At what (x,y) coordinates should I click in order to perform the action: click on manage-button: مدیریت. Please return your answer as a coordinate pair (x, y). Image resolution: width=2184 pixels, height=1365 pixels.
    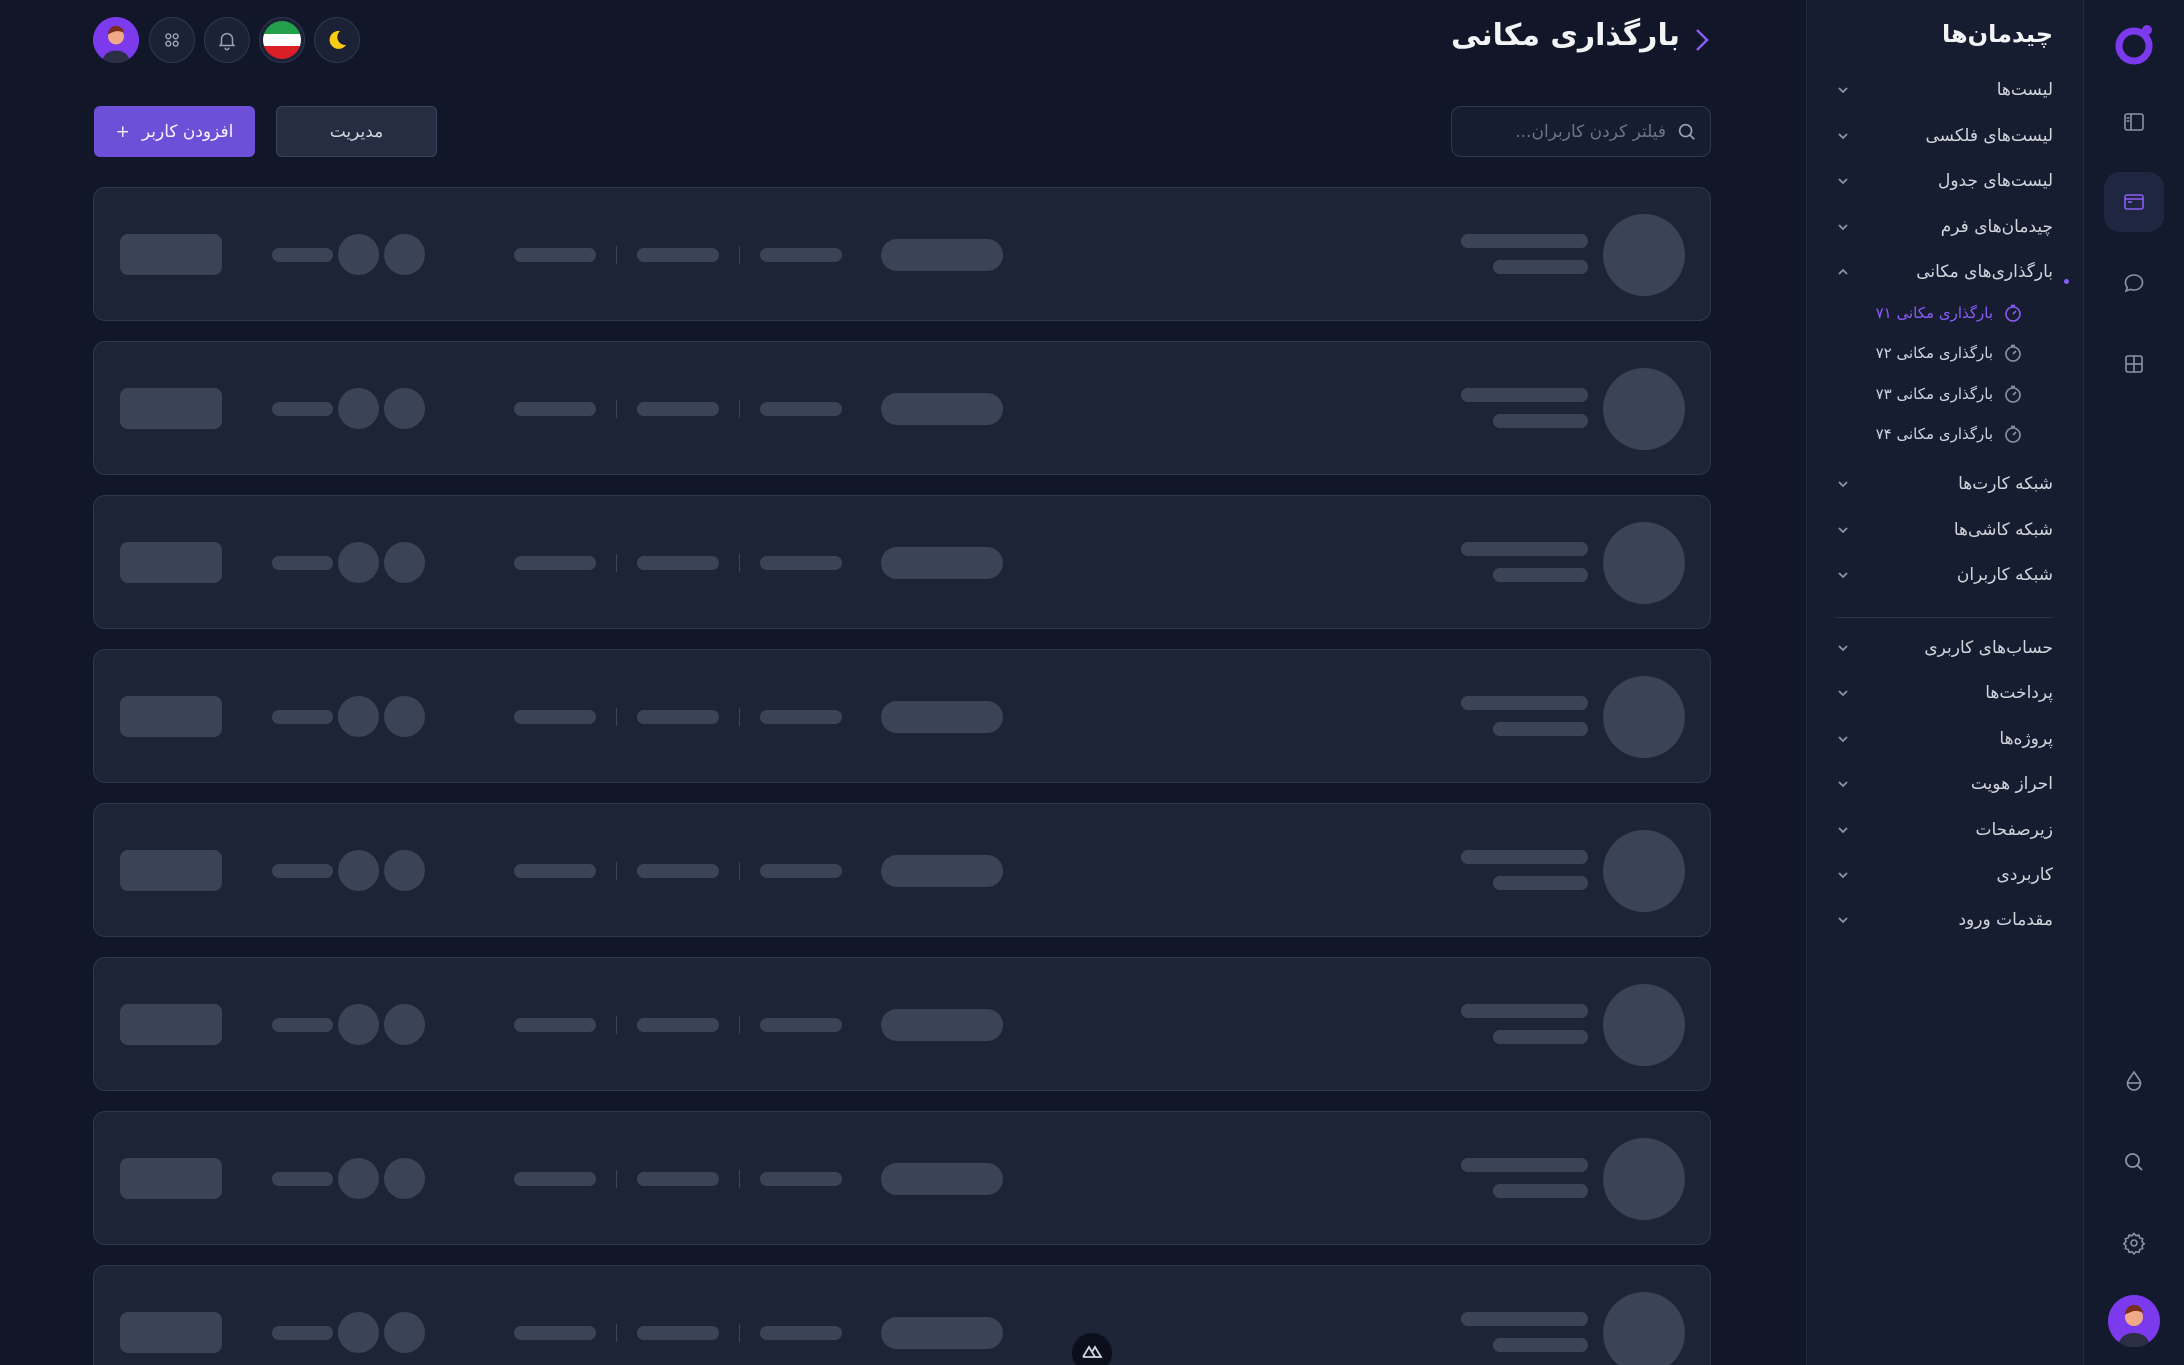
    Looking at the image, I should click on (356, 131).